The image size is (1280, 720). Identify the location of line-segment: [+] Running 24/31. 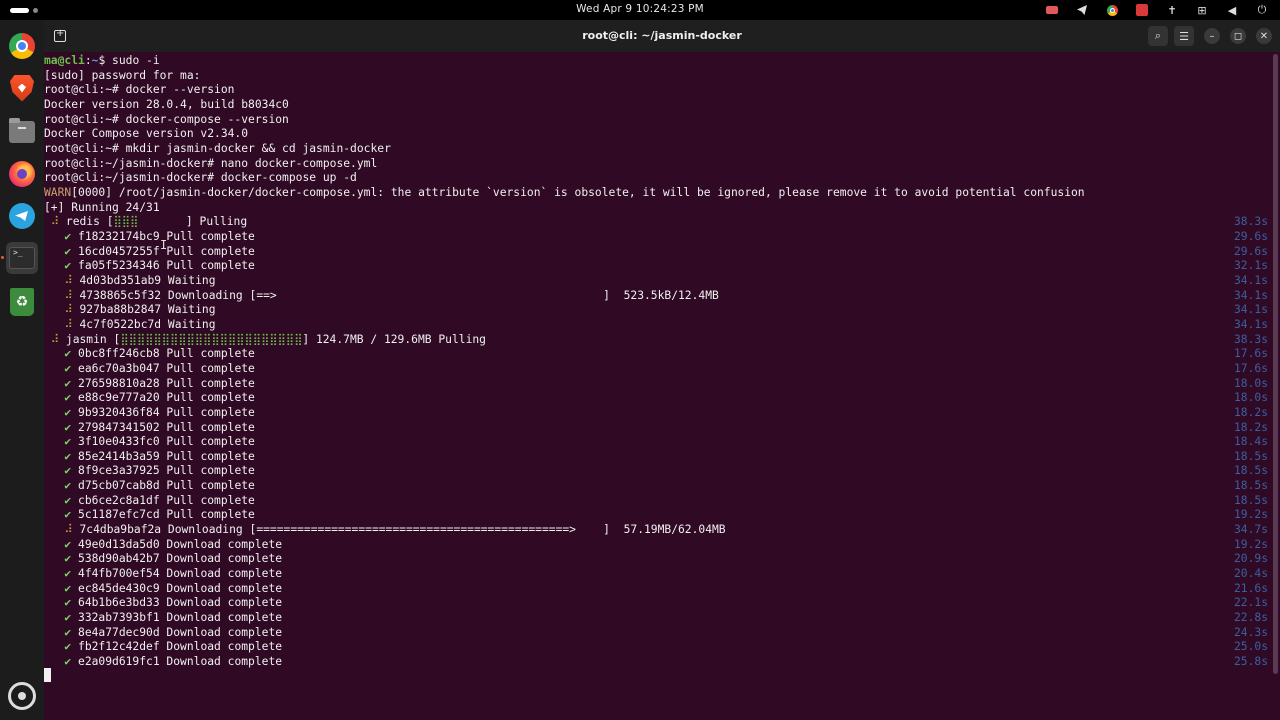
(102, 207).